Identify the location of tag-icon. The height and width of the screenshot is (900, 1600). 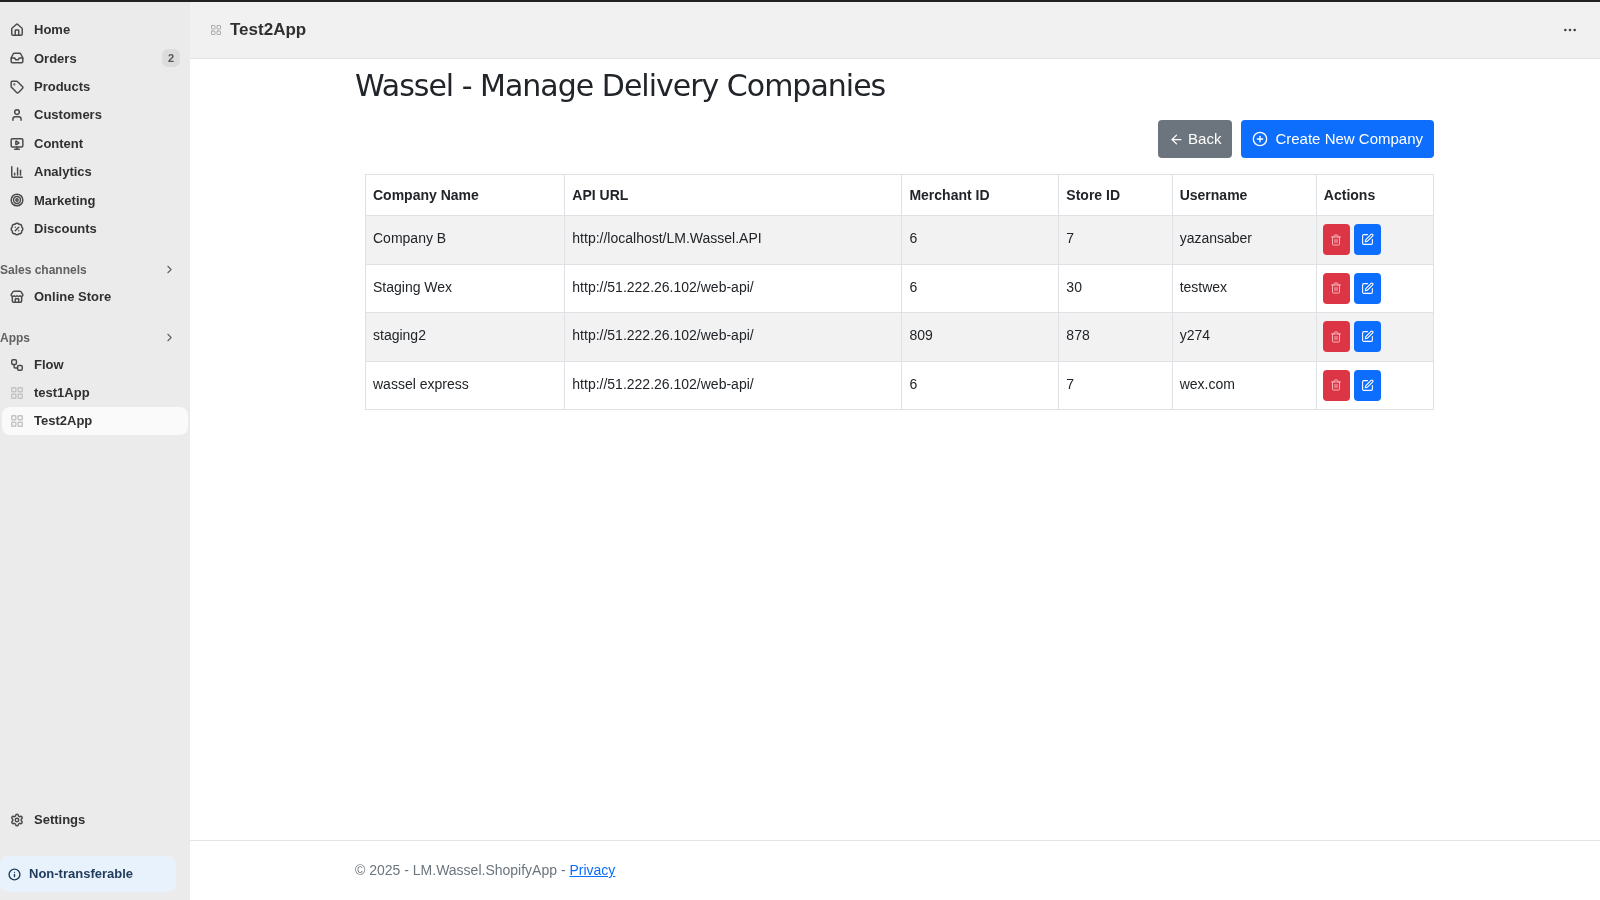
(17, 86).